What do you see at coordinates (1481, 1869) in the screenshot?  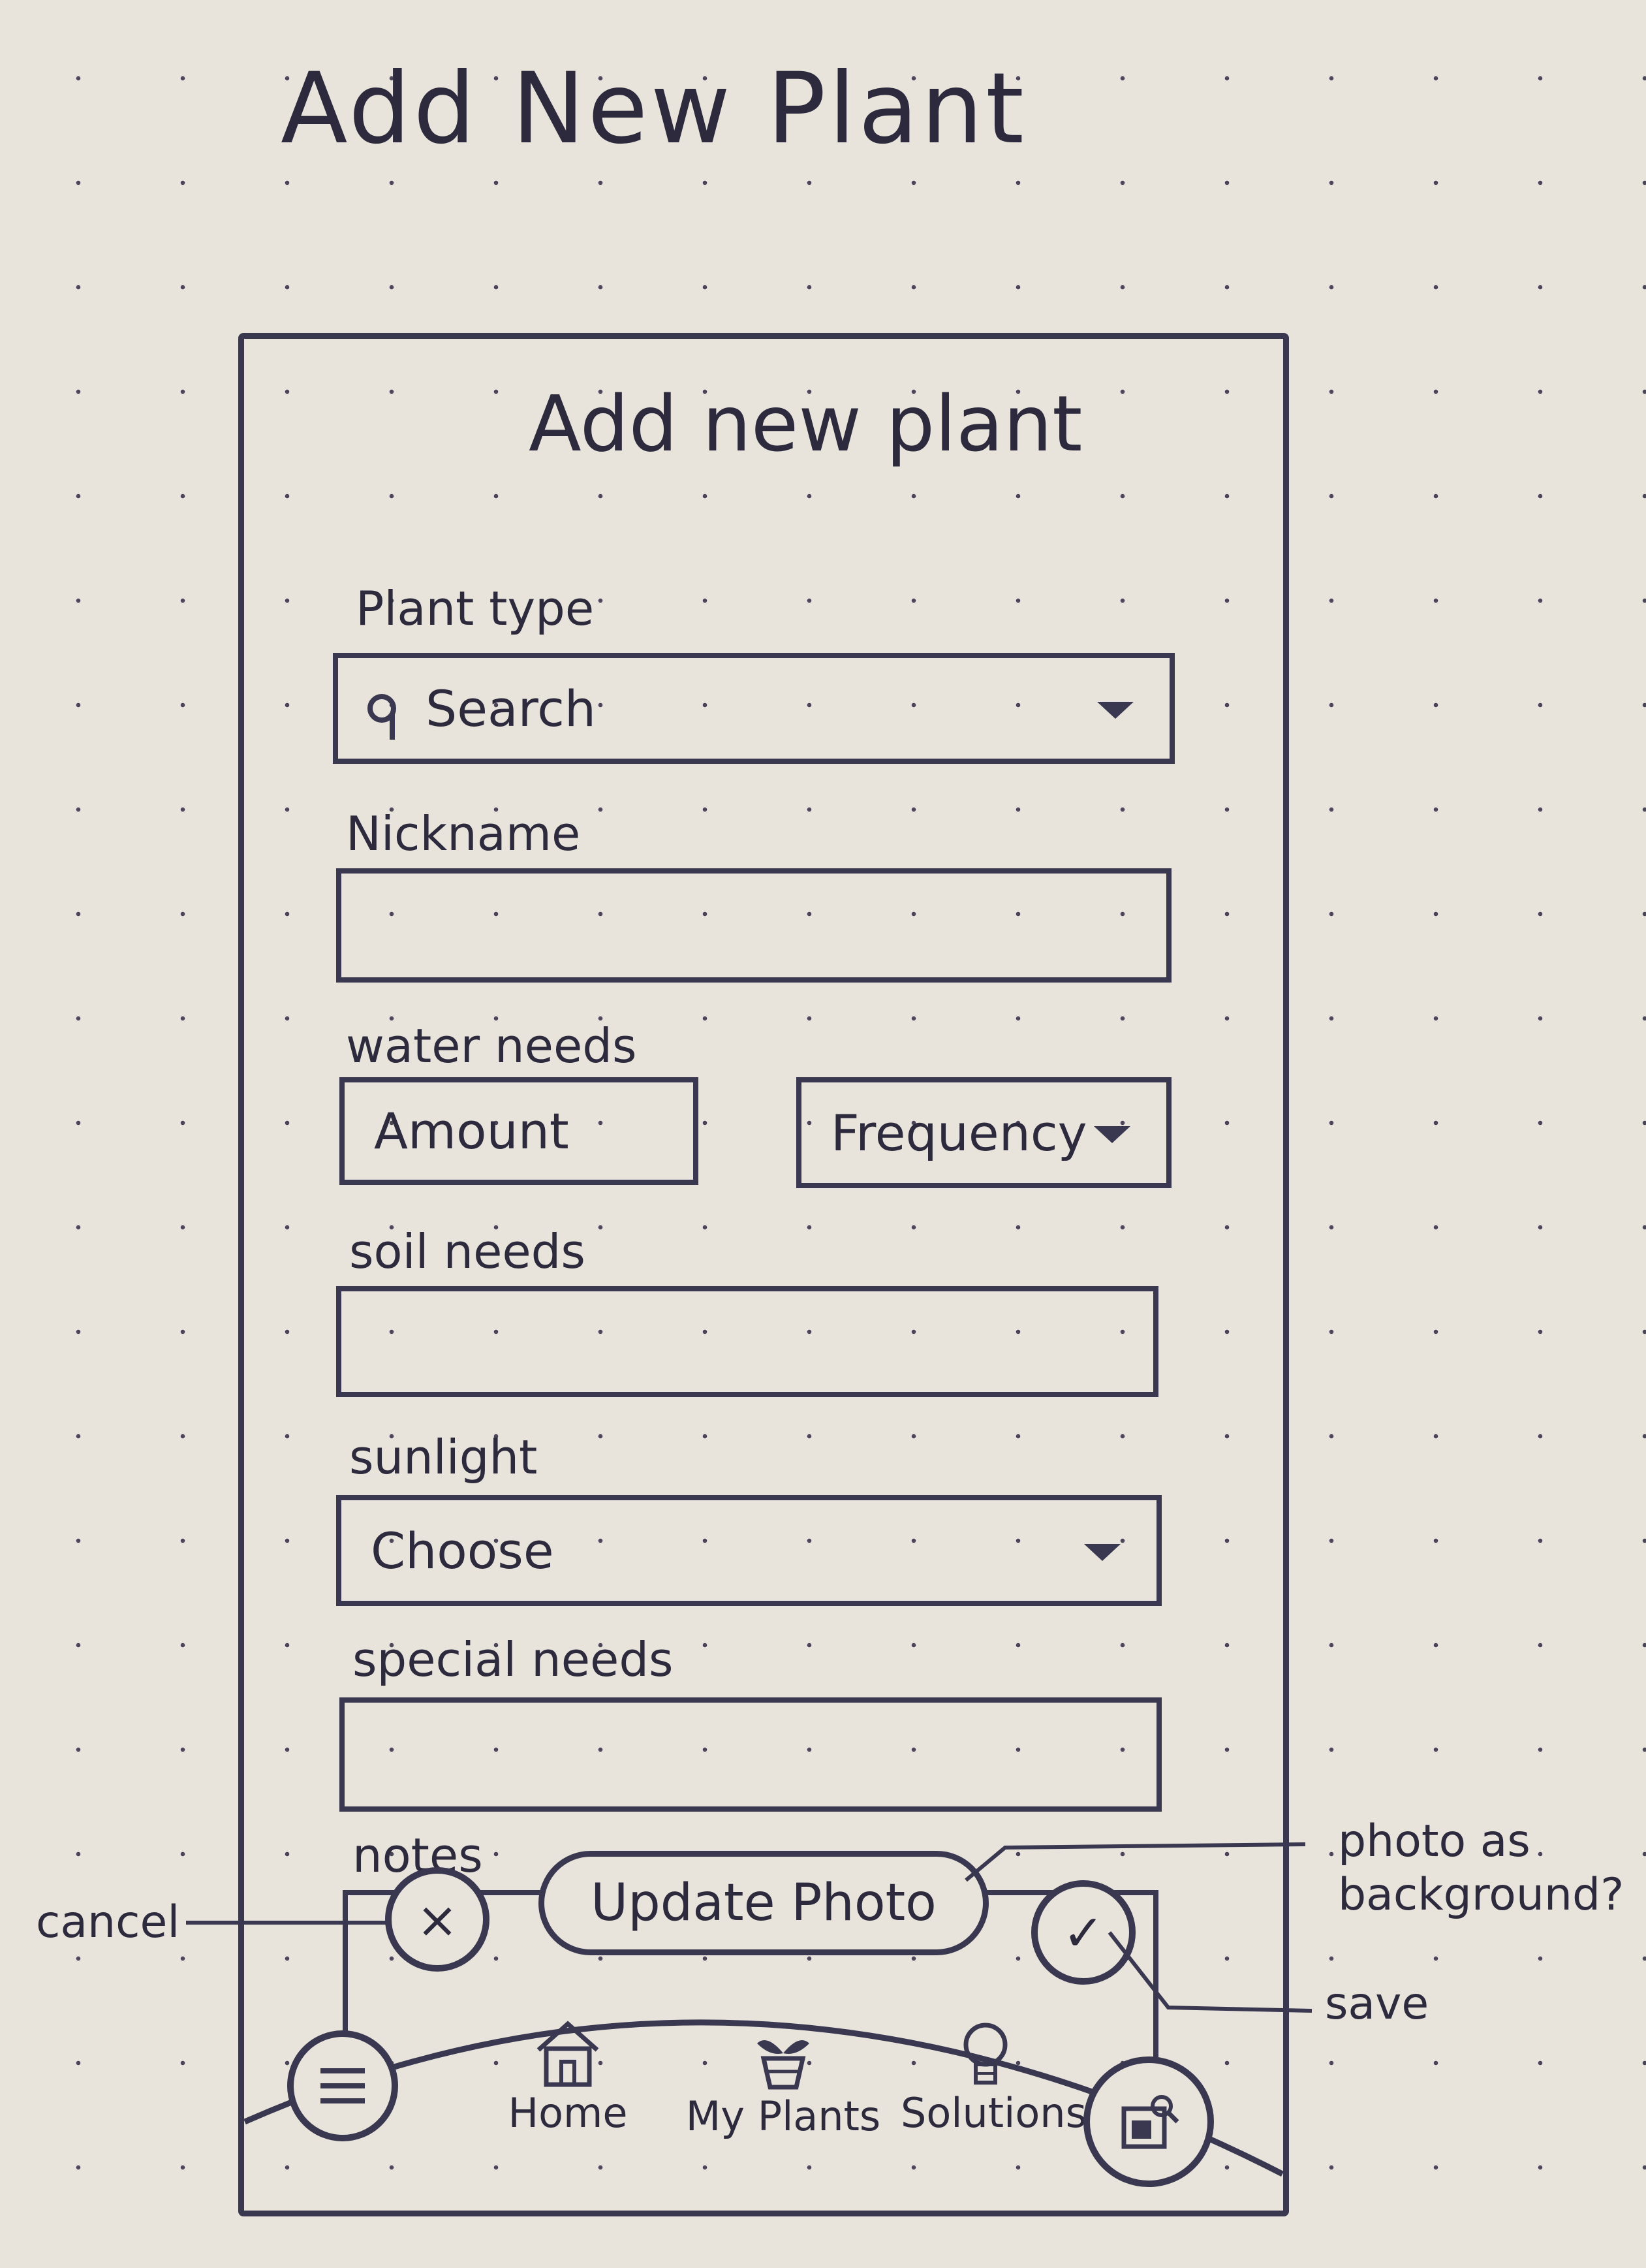 I see `photo-background-annotation: photo as background?` at bounding box center [1481, 1869].